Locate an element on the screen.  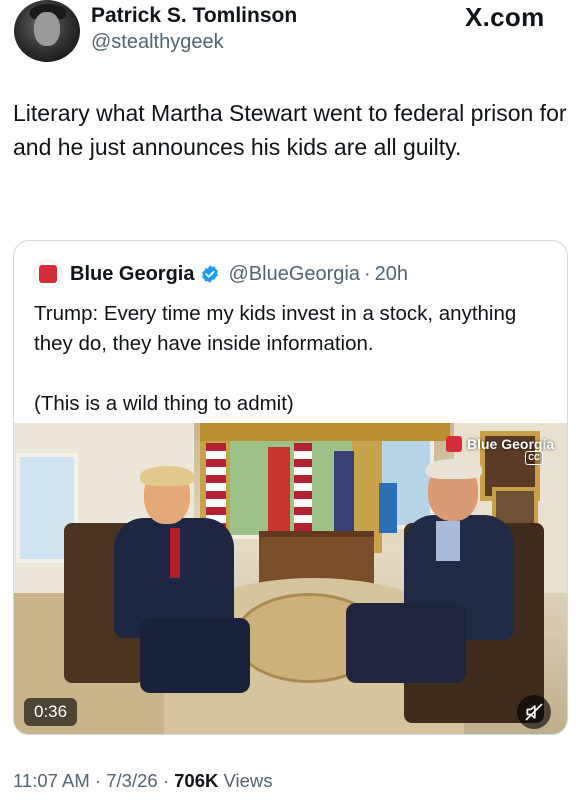
author-handle: @stealthygeek is located at coordinates (157, 42).